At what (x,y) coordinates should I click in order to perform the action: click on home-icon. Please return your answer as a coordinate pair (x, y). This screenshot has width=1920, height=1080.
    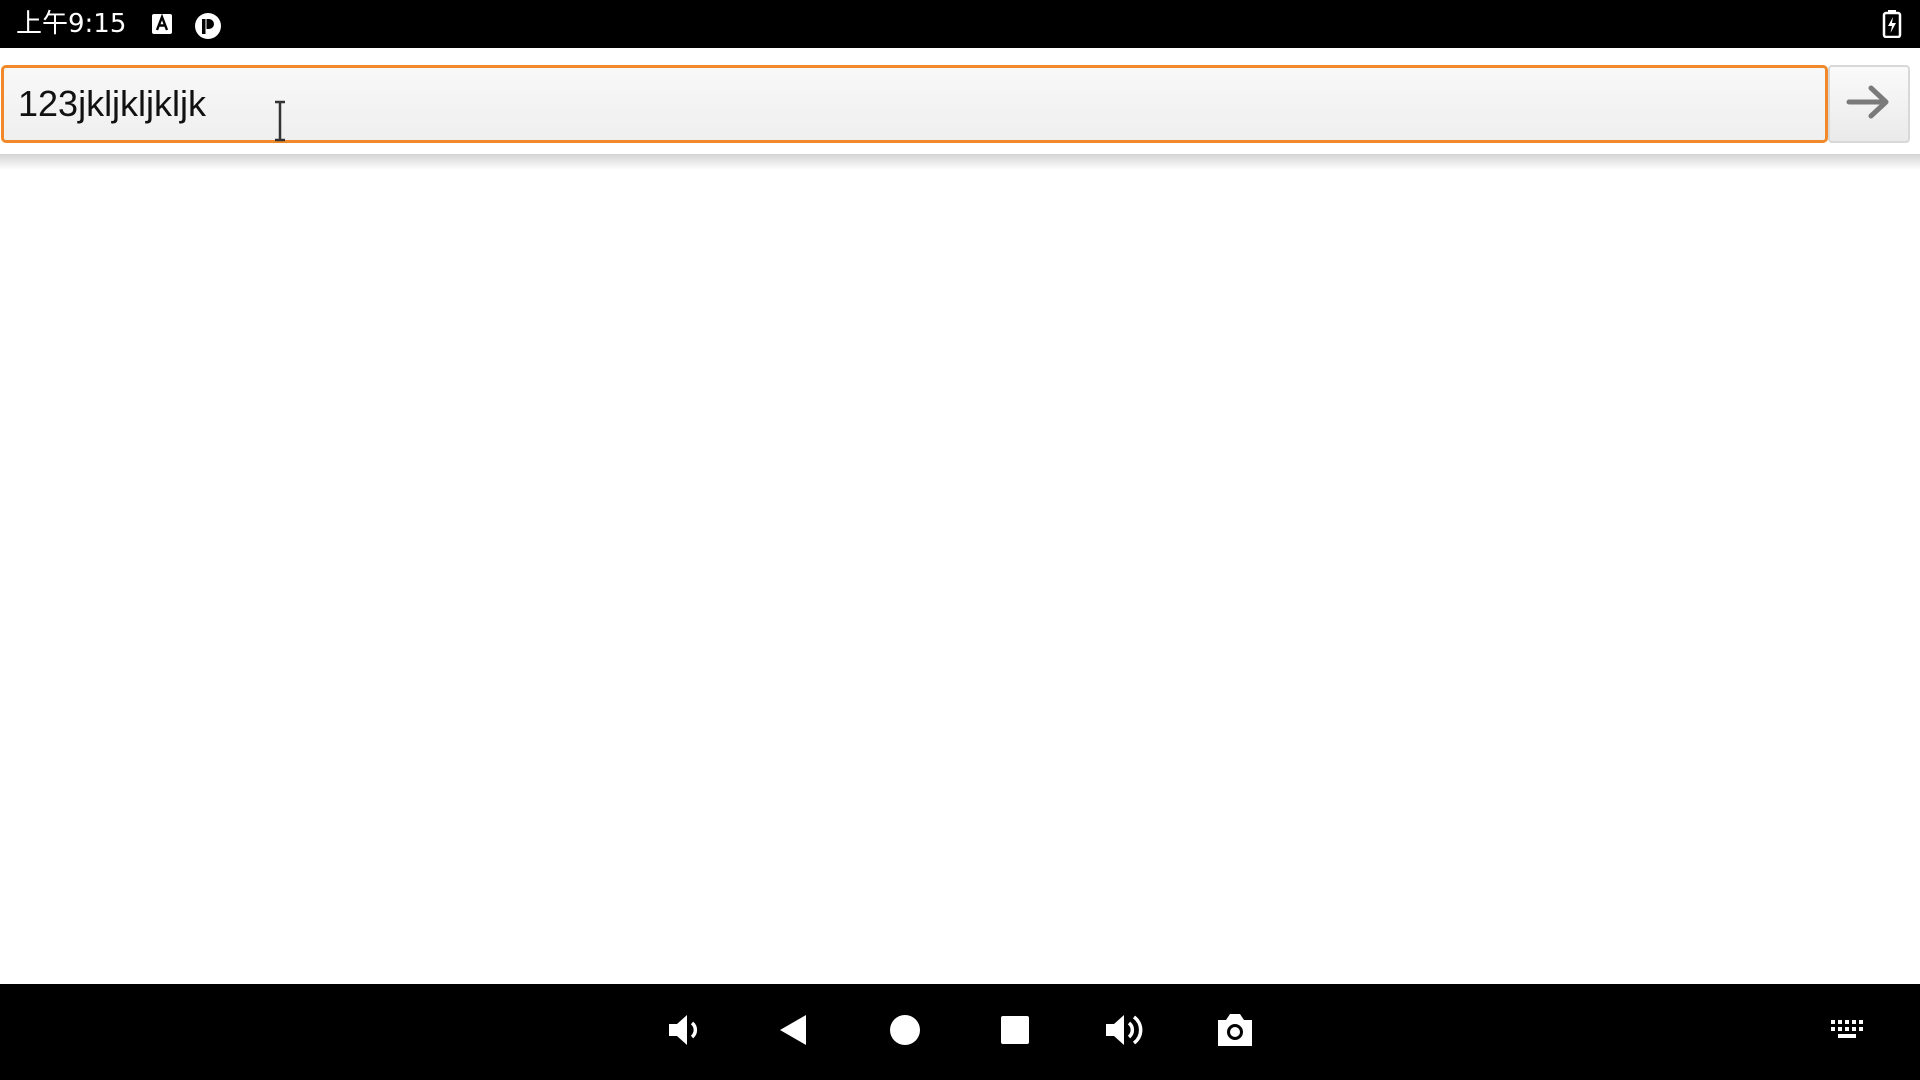
    Looking at the image, I should click on (905, 1032).